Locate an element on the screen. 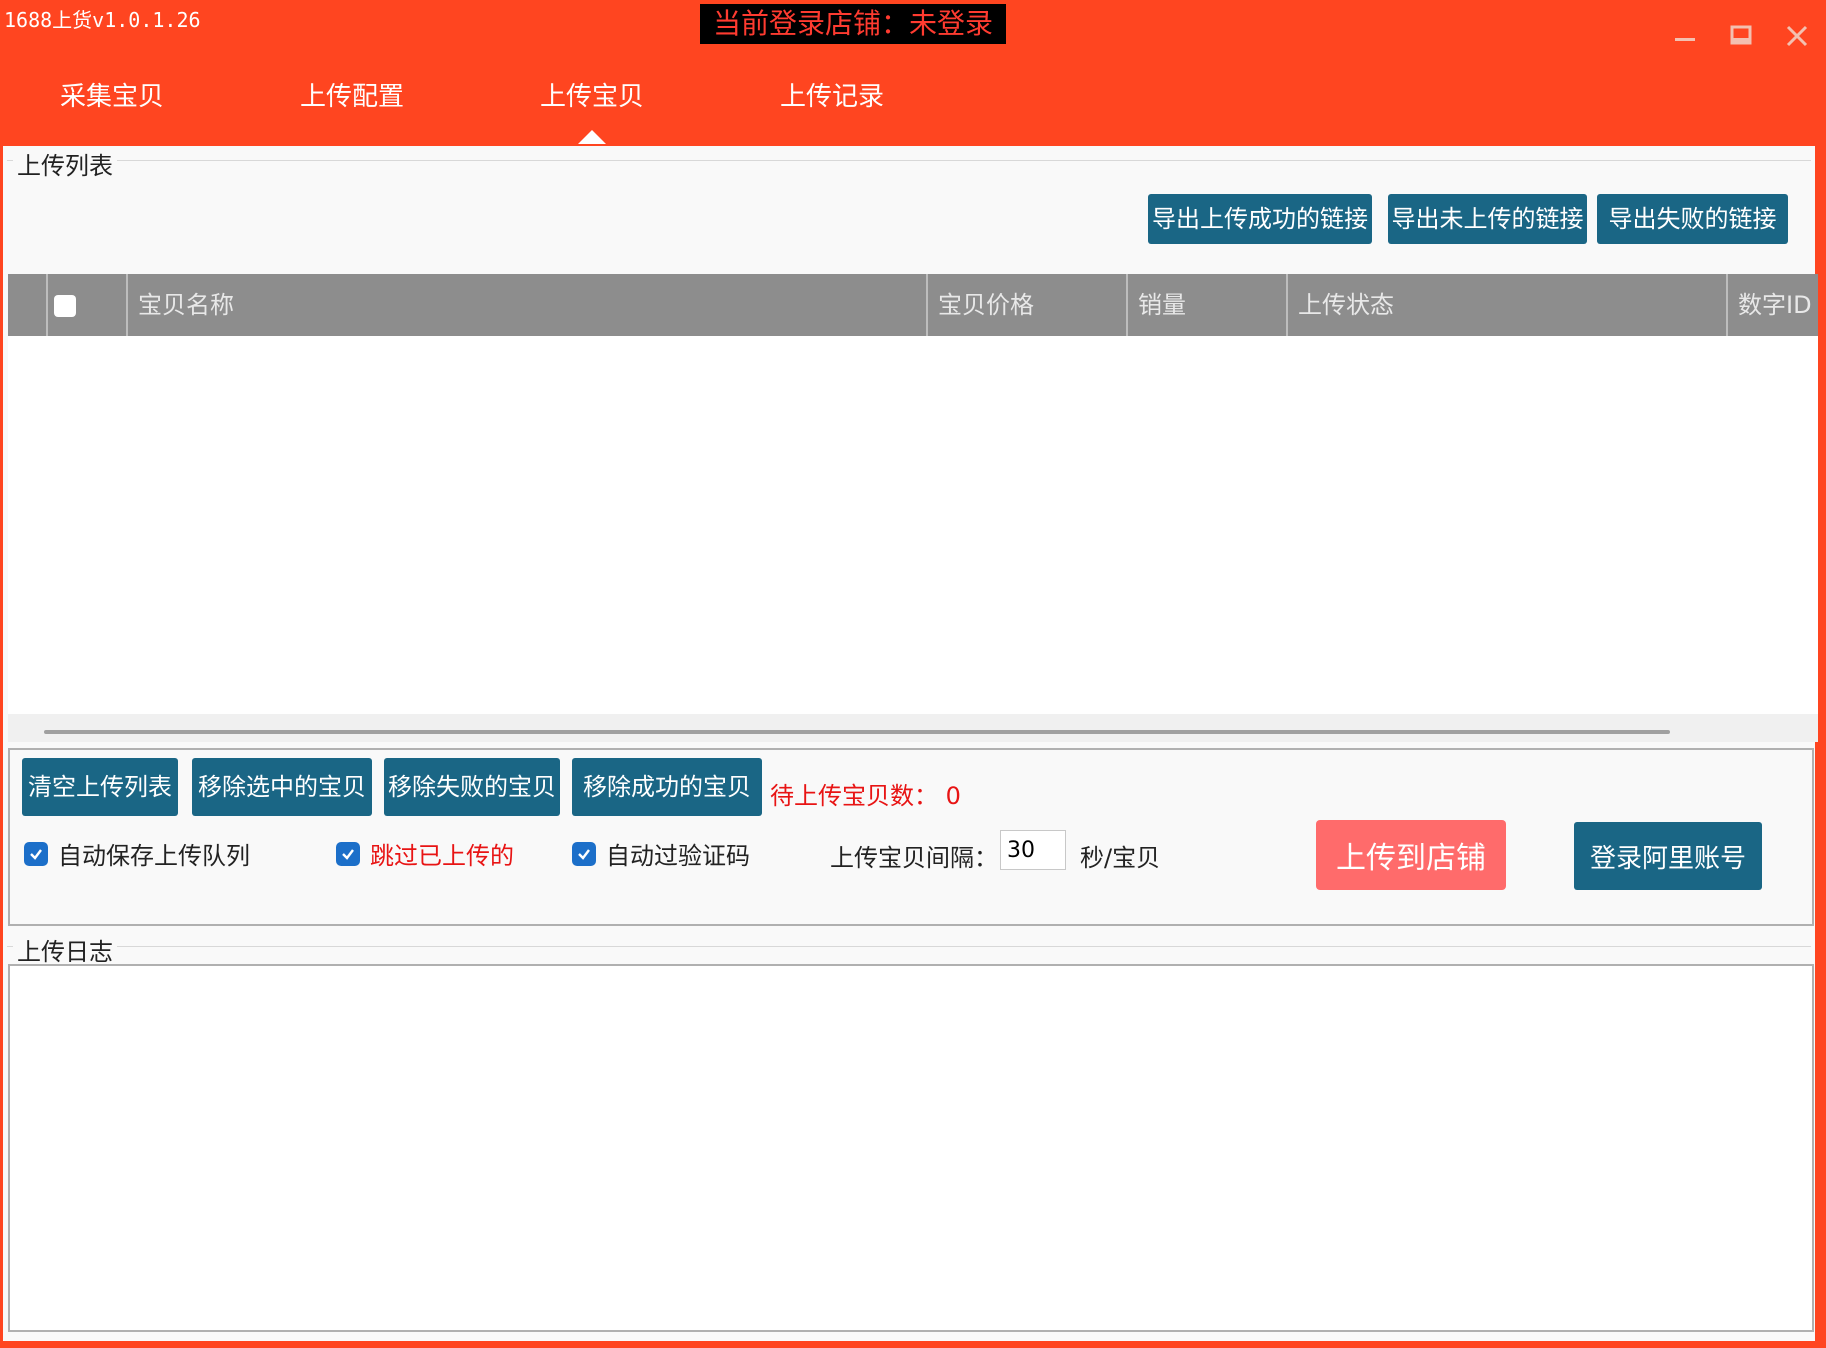  window-controls is located at coordinates (1741, 36).